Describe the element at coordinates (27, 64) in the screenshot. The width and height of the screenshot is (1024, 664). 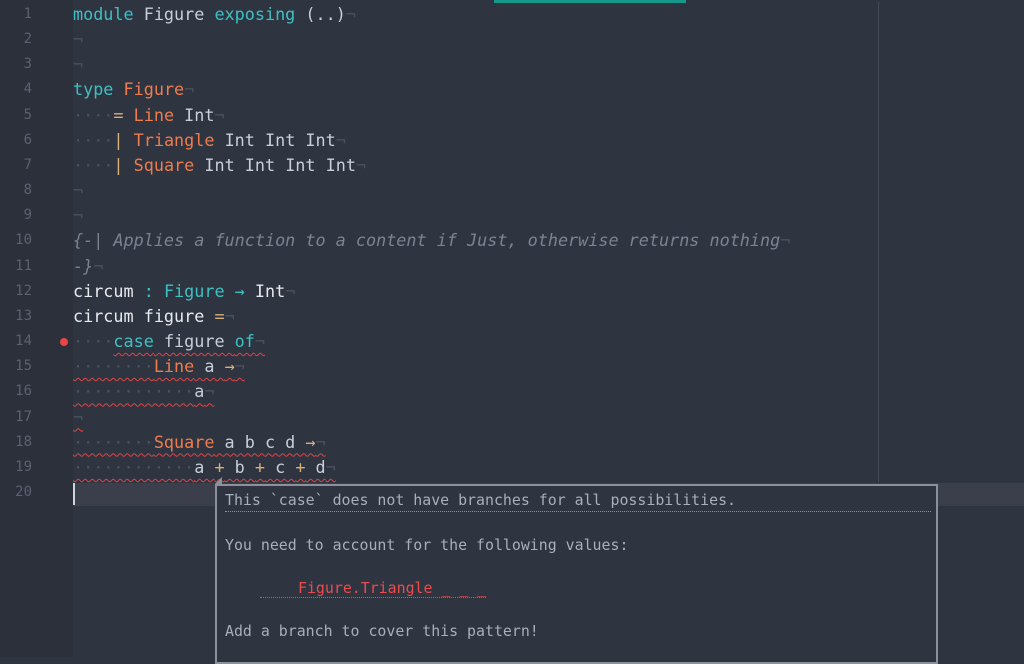
I see `line-number: 3` at that location.